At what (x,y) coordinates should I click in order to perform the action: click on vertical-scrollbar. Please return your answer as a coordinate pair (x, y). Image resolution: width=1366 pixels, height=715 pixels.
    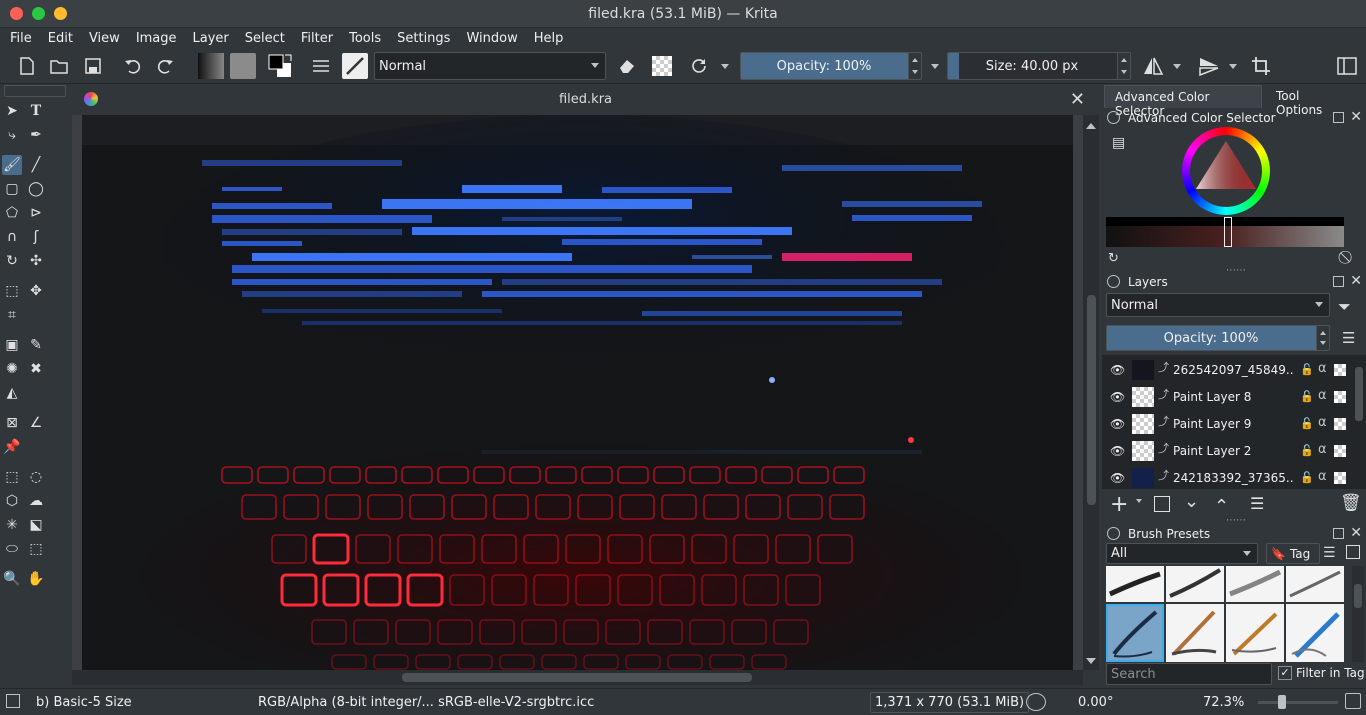
    Looking at the image, I should click on (1091, 392).